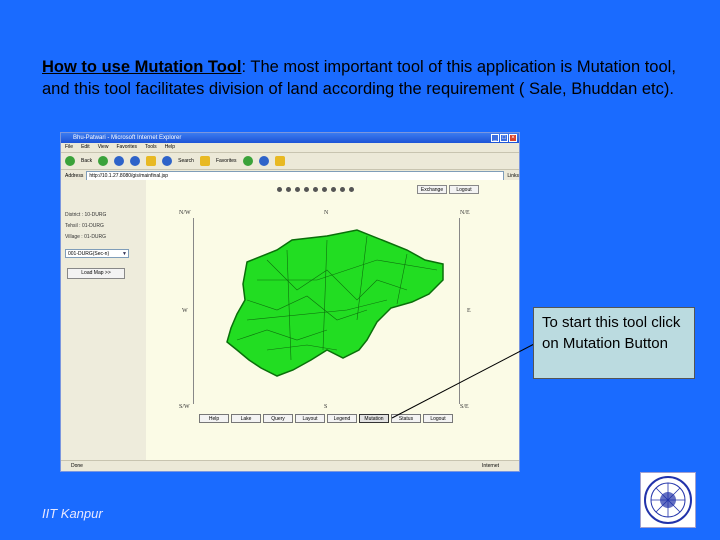 Image resolution: width=720 pixels, height=540 pixels. What do you see at coordinates (86, 161) in the screenshot?
I see `back-label: Back` at bounding box center [86, 161].